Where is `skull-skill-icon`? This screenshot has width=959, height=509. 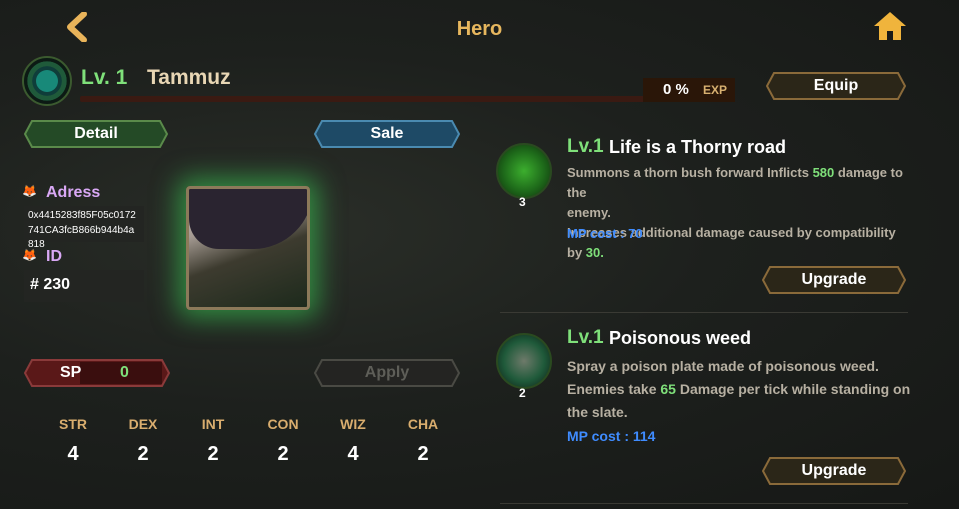
skull-skill-icon is located at coordinates (524, 361).